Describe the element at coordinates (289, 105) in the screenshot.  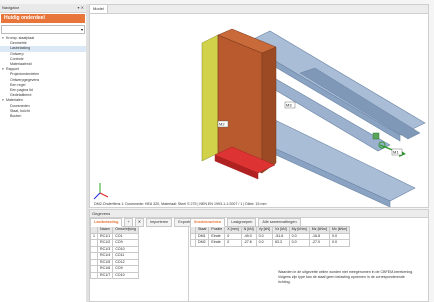
I see `label-m3: M3` at that location.